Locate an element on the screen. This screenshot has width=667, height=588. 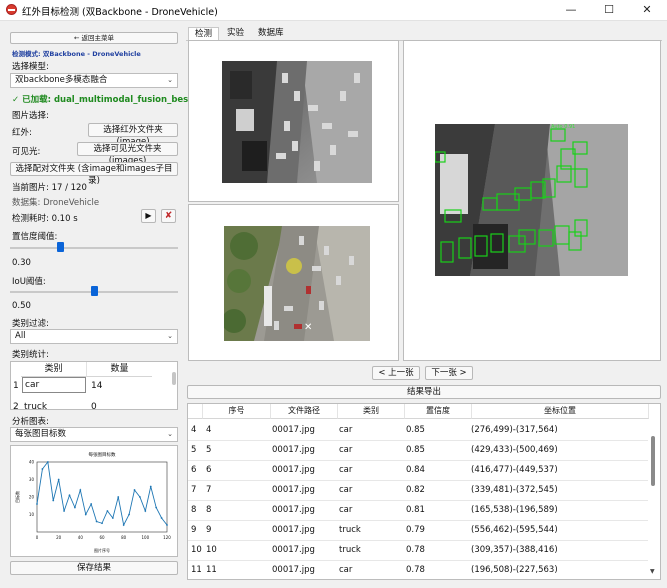
stats-header-count: 数量 is located at coordinates (119, 369).